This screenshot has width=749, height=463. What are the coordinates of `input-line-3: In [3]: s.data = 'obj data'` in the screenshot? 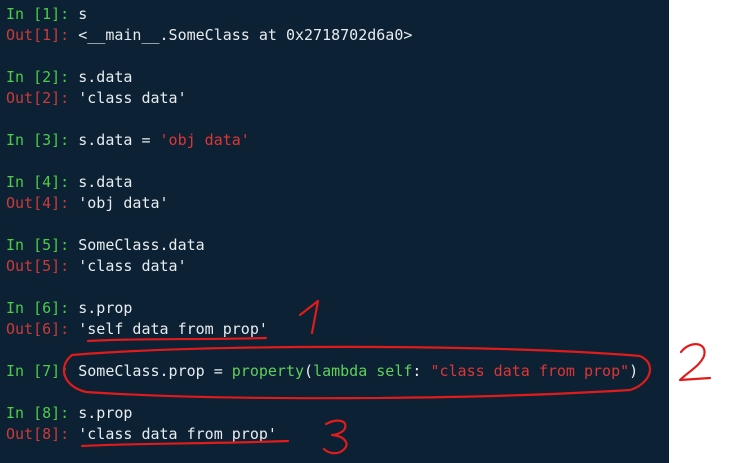 It's located at (128, 140).